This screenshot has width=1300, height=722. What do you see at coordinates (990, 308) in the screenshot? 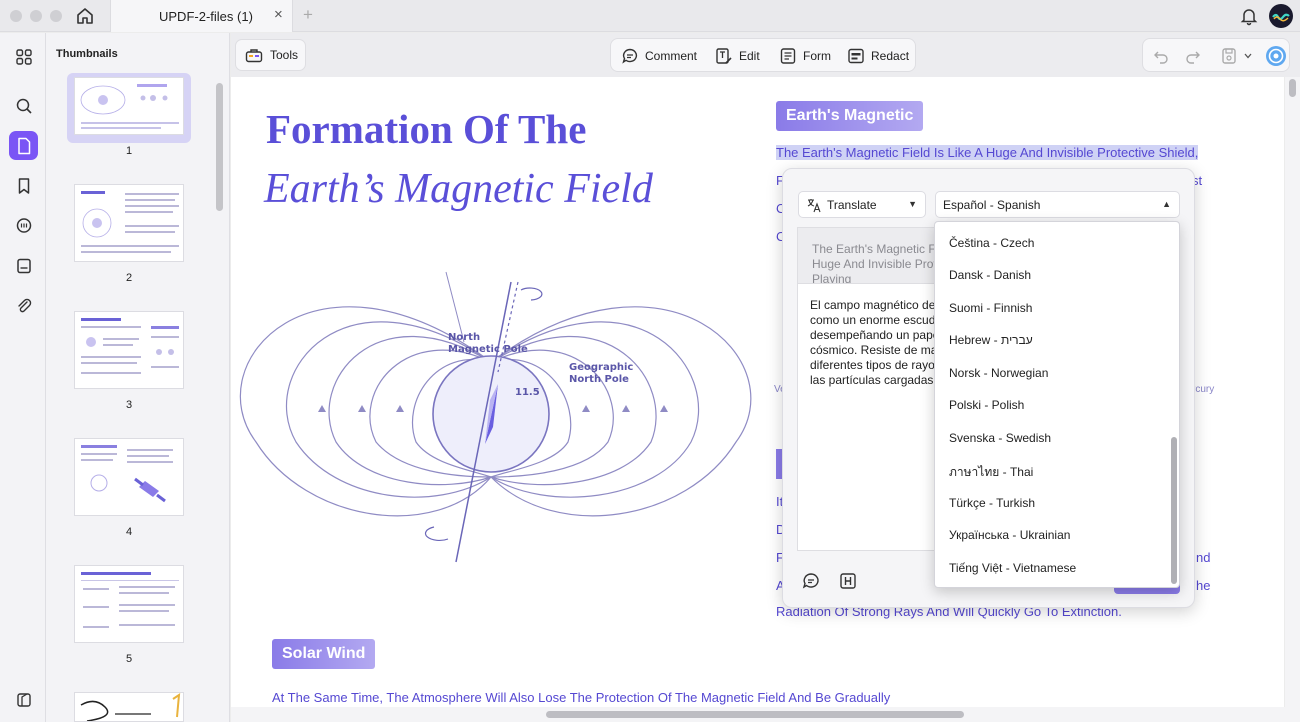
I see `language-option: Suomi - Finnish` at bounding box center [990, 308].